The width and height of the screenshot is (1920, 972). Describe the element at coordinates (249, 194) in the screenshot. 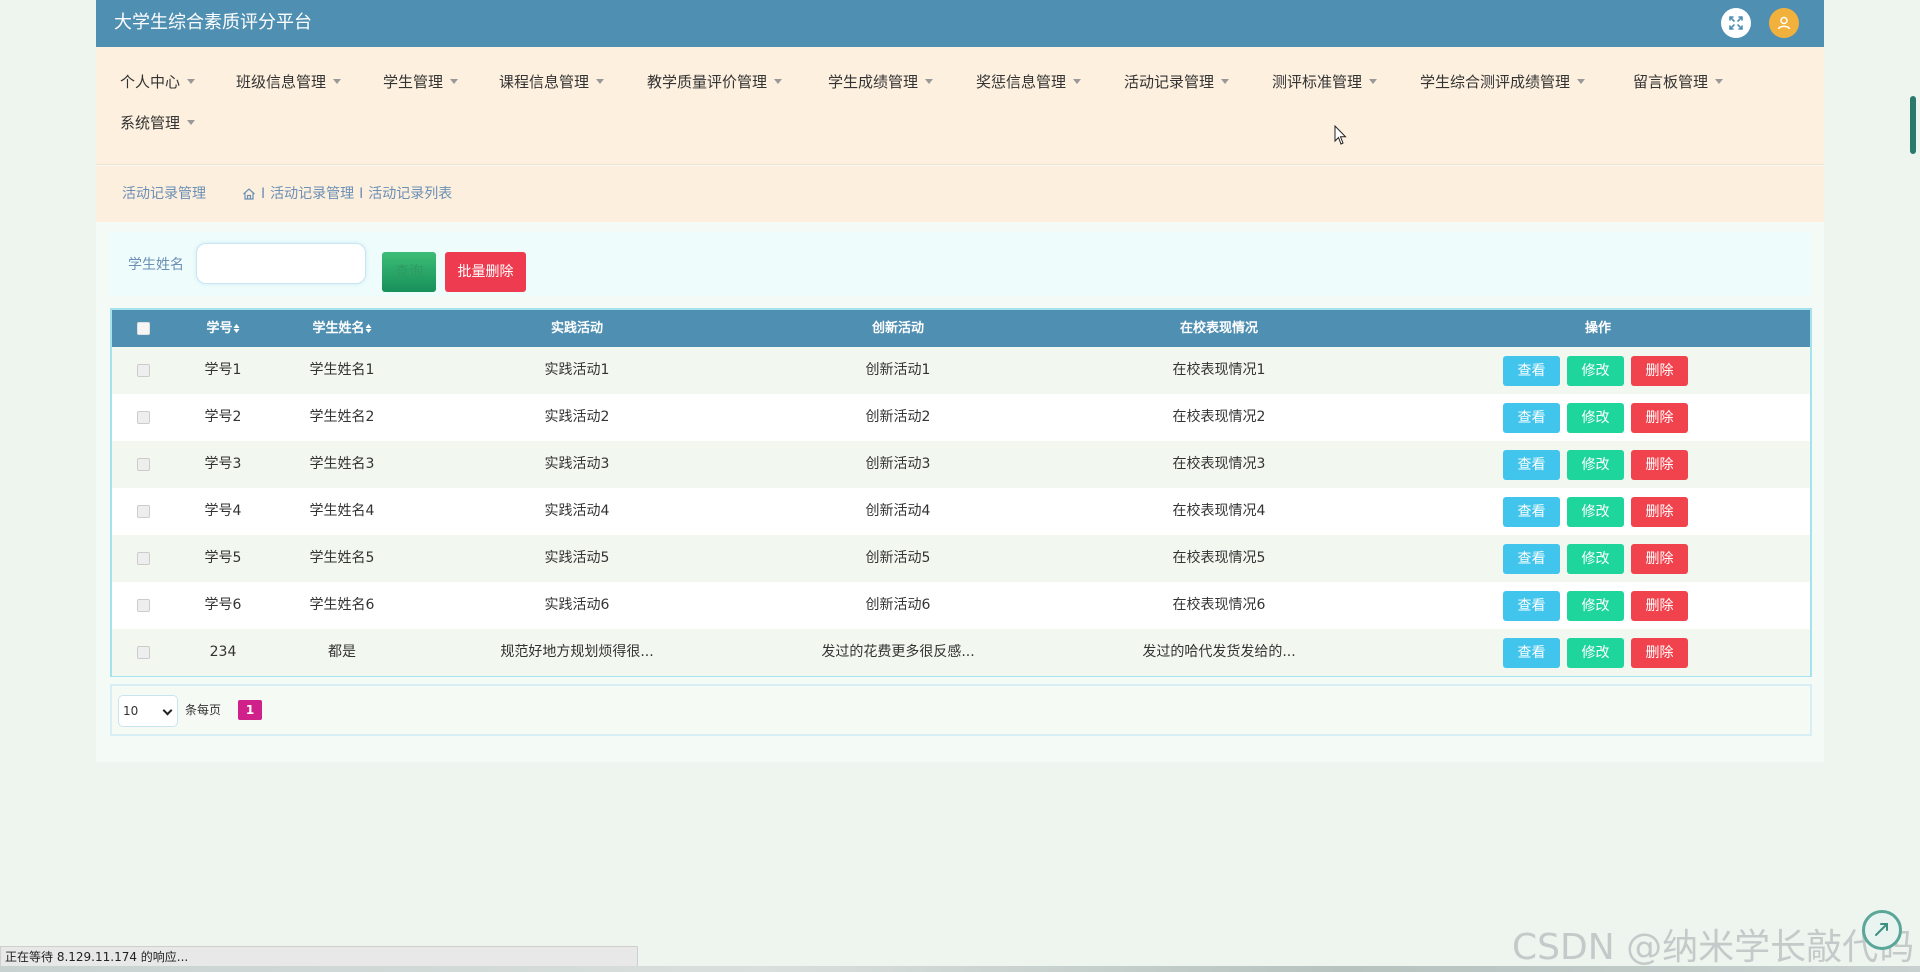

I see `home-icon` at that location.